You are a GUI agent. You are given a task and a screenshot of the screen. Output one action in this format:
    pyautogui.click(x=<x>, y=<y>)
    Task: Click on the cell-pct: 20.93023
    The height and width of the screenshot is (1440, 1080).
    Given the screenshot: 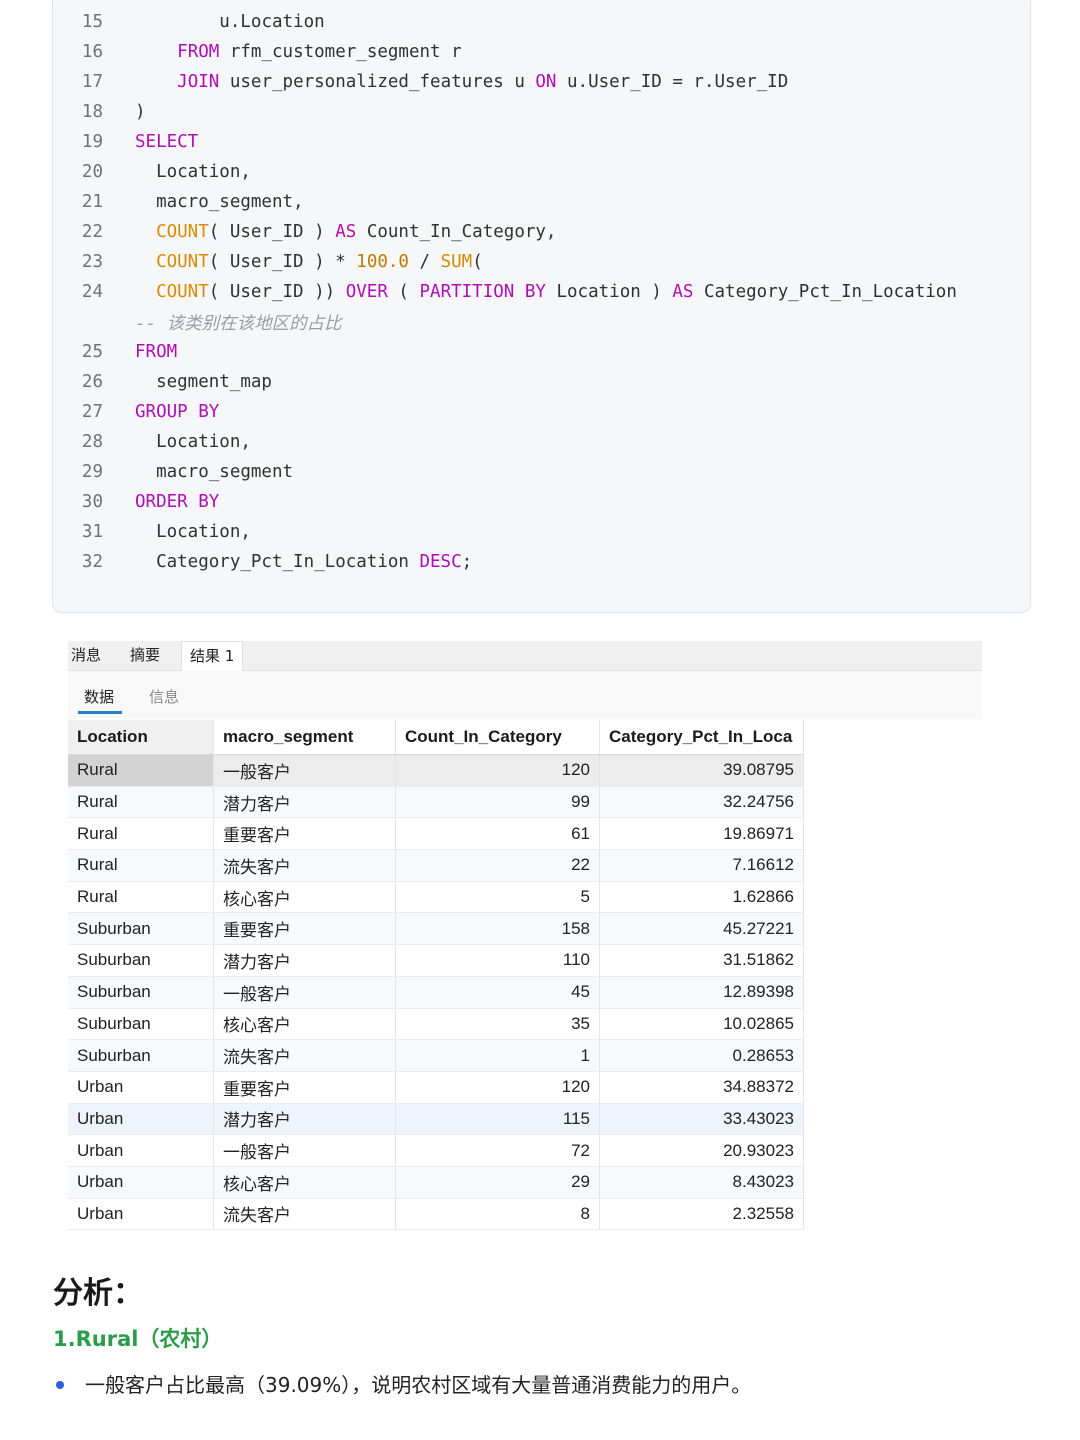 What is the action you would take?
    pyautogui.click(x=701, y=1150)
    